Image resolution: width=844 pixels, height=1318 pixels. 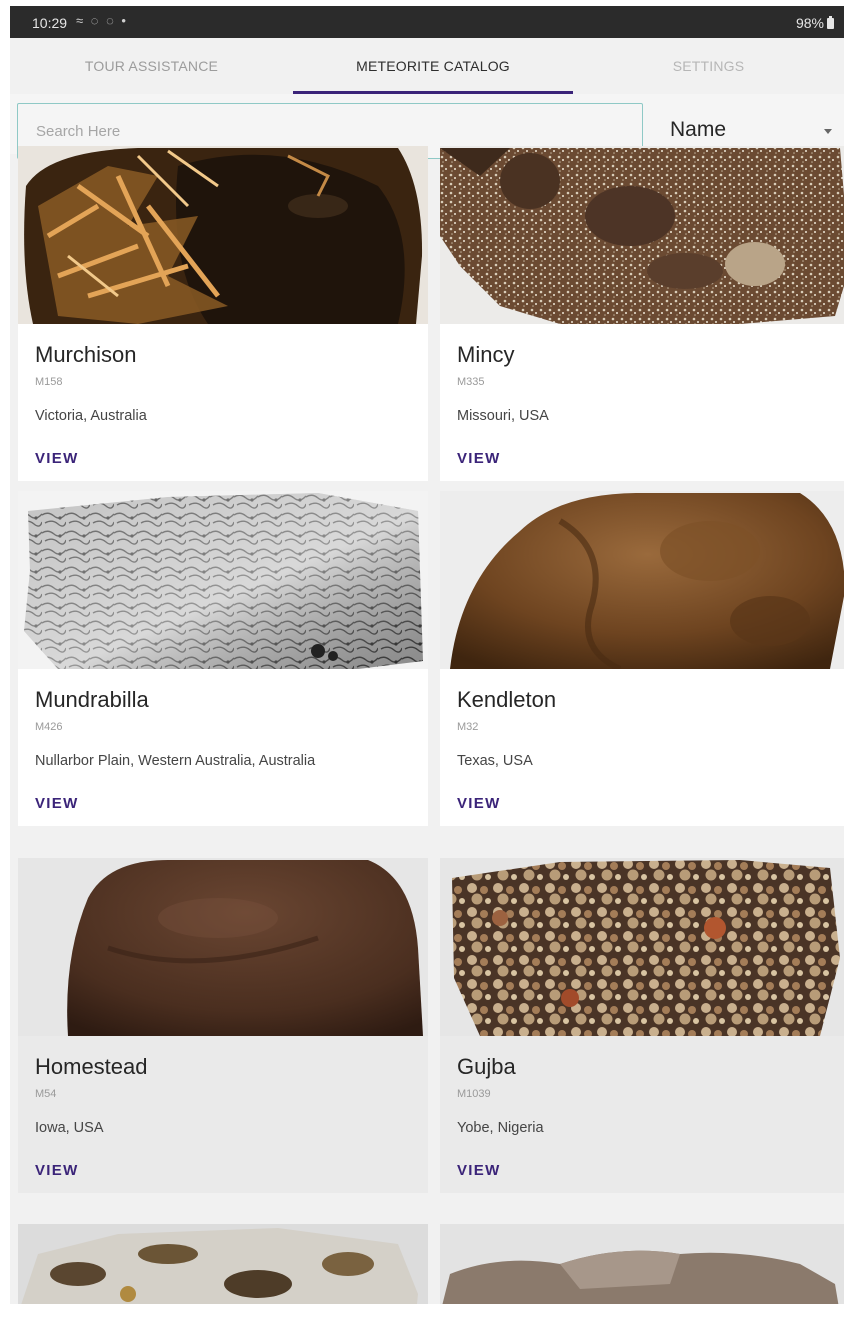 I want to click on meteorite-location: Yobe, Nigeria, so click(x=500, y=1128).